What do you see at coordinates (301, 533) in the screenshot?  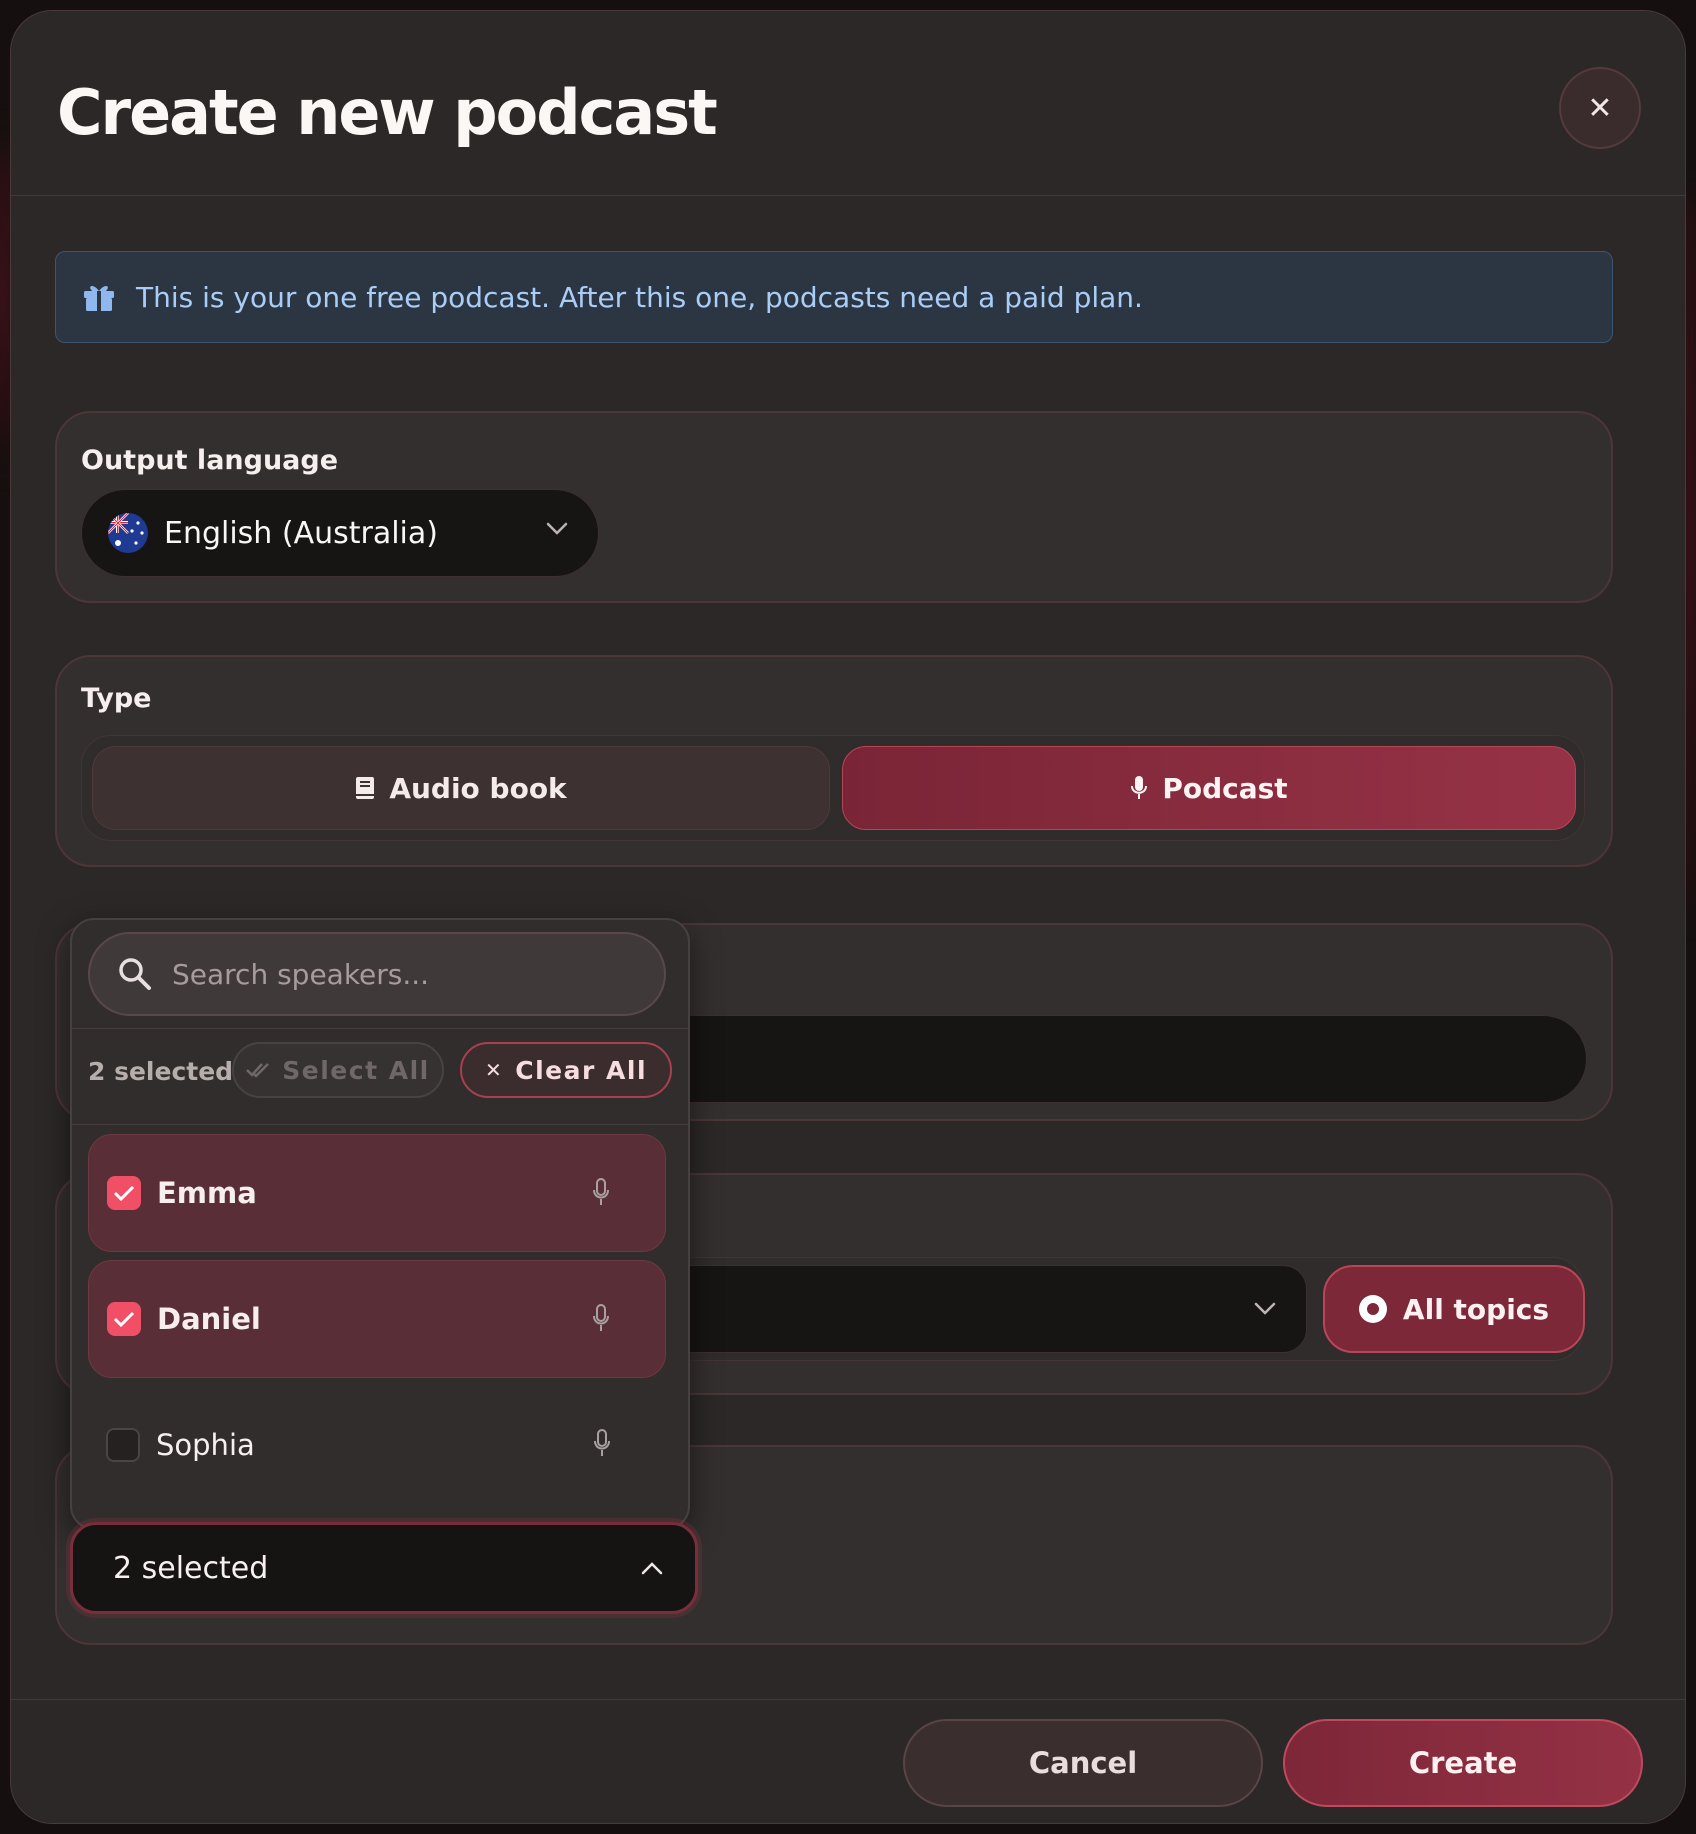 I see `language-value: English (Australia)` at bounding box center [301, 533].